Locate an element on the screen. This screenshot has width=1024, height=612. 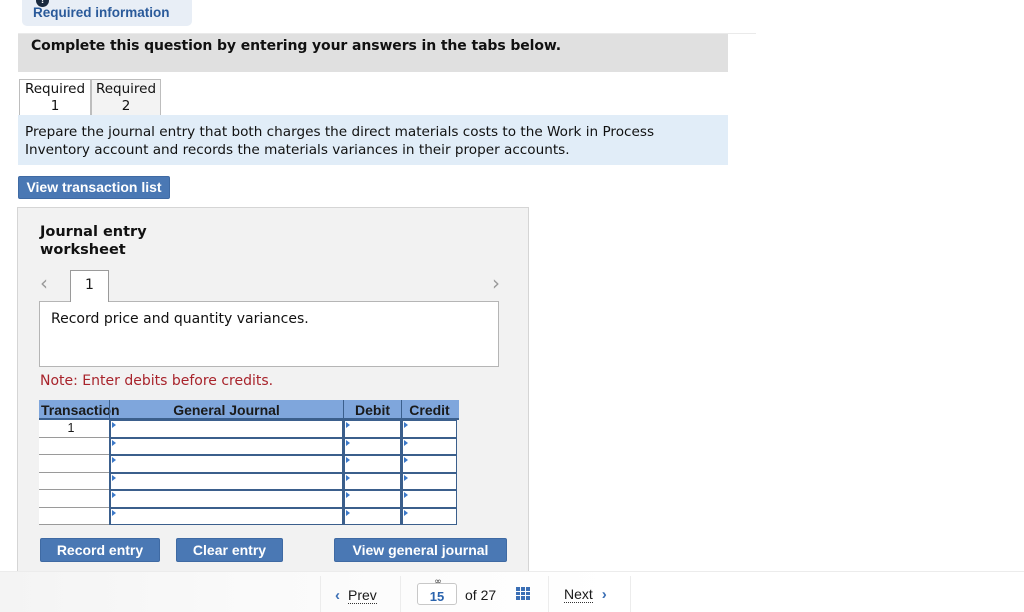
required-information-banner: ! Required information is located at coordinates (107, 13).